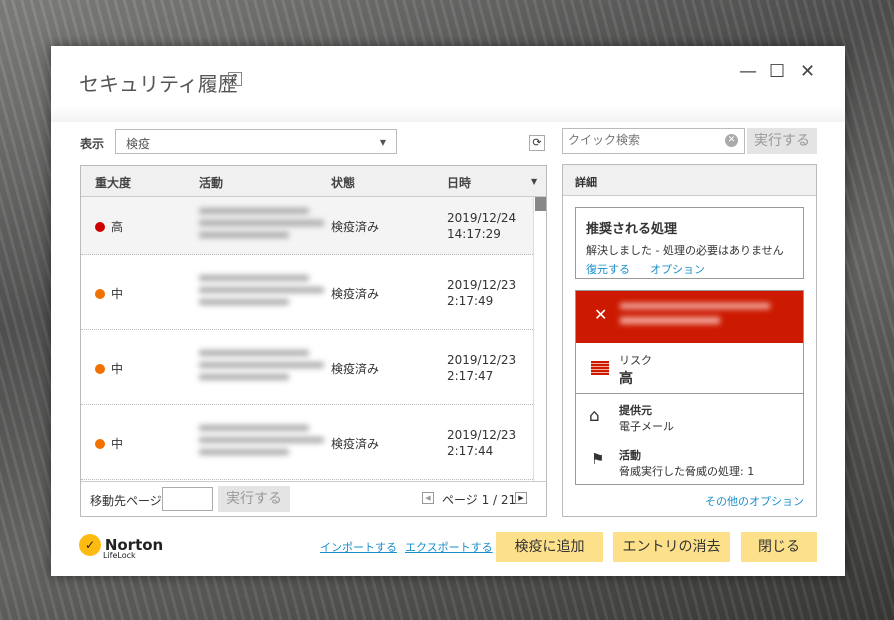 This screenshot has width=894, height=620. I want to click on table-row: 高 検疫済み 2019/12/24 14:17:29, so click(308, 226).